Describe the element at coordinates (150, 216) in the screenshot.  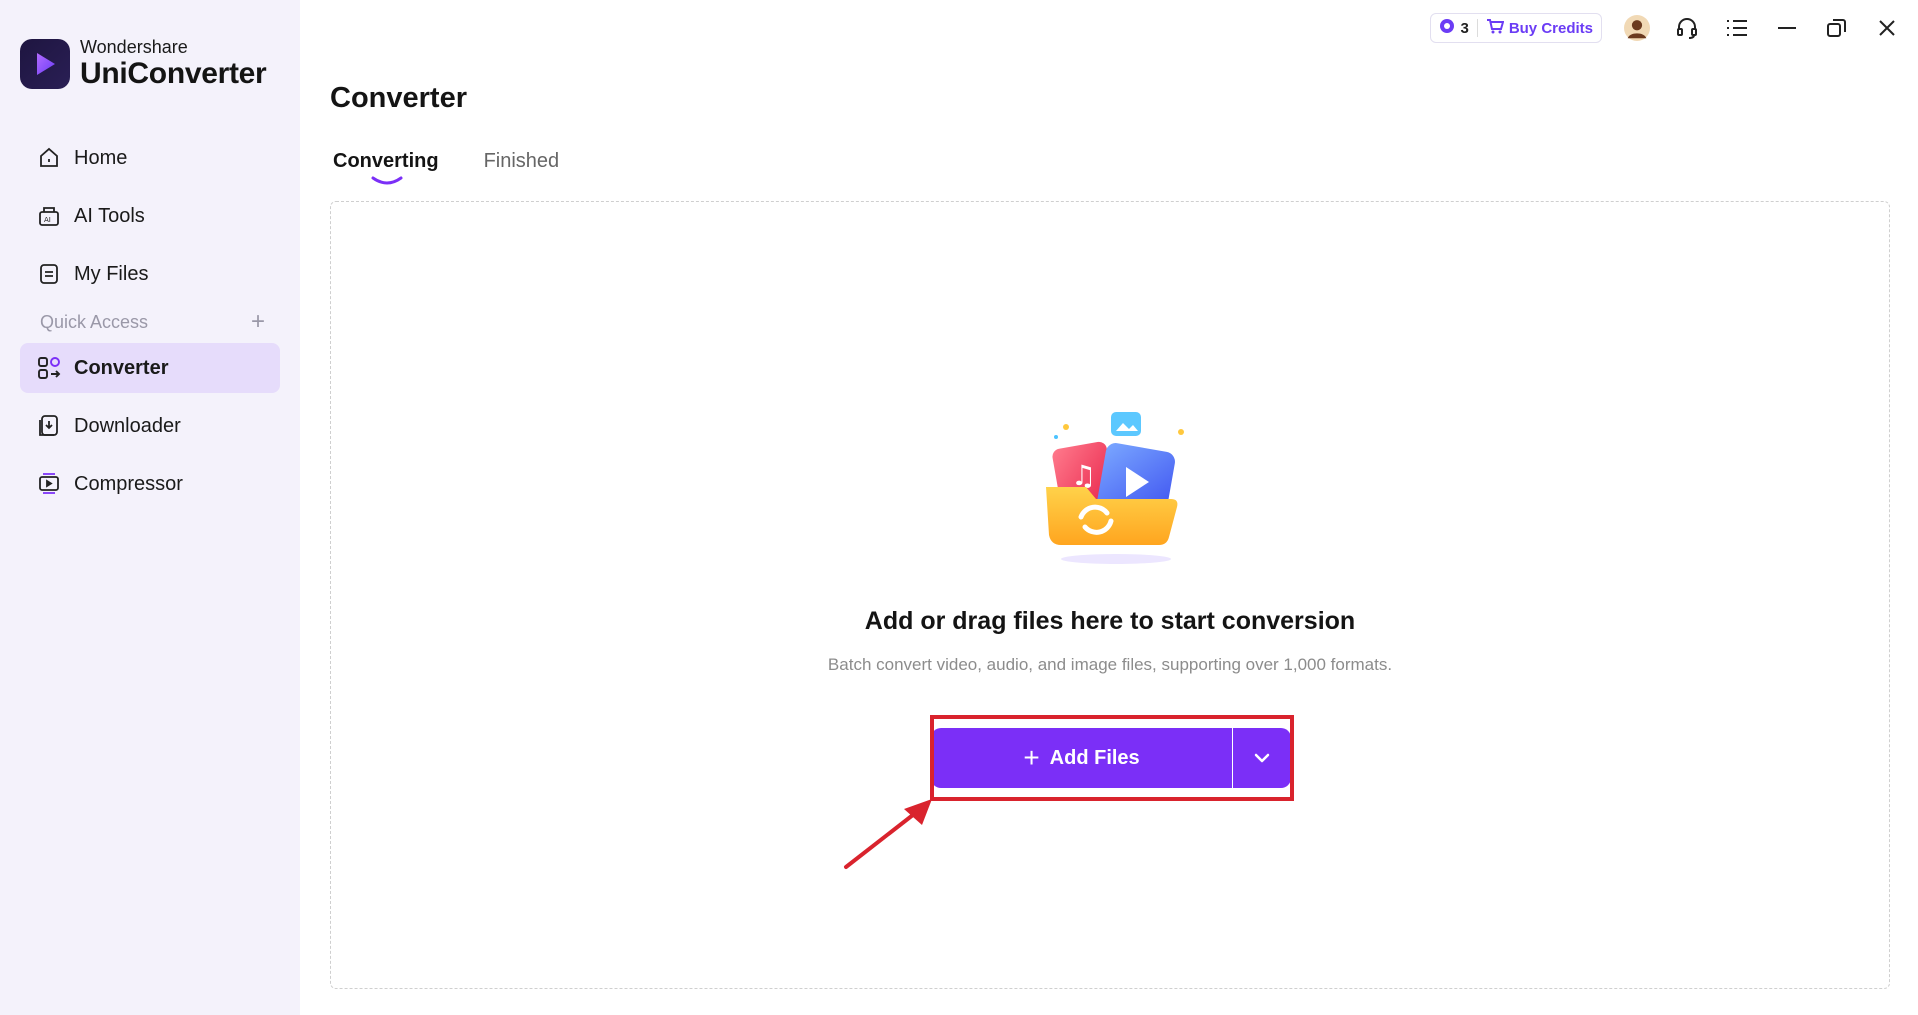
I see `sidebar-item-ai-tools: AI AI Tools` at that location.